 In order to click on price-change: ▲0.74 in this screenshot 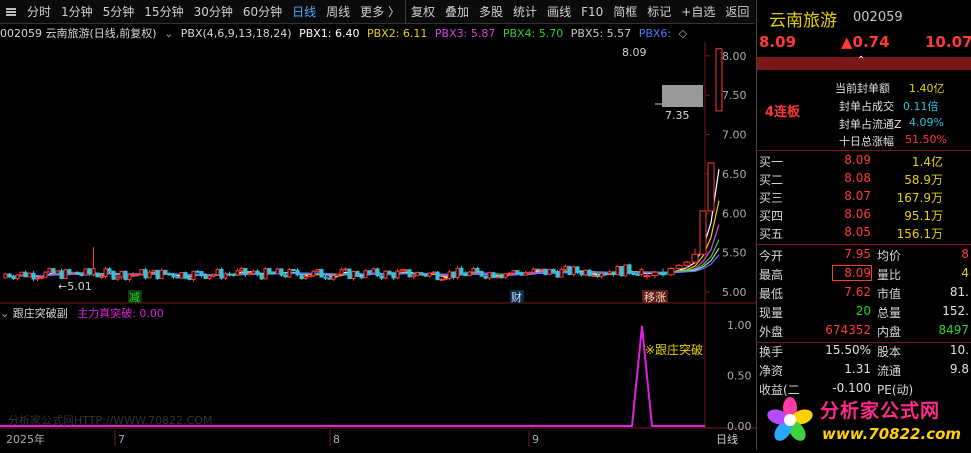, I will do `click(865, 42)`.